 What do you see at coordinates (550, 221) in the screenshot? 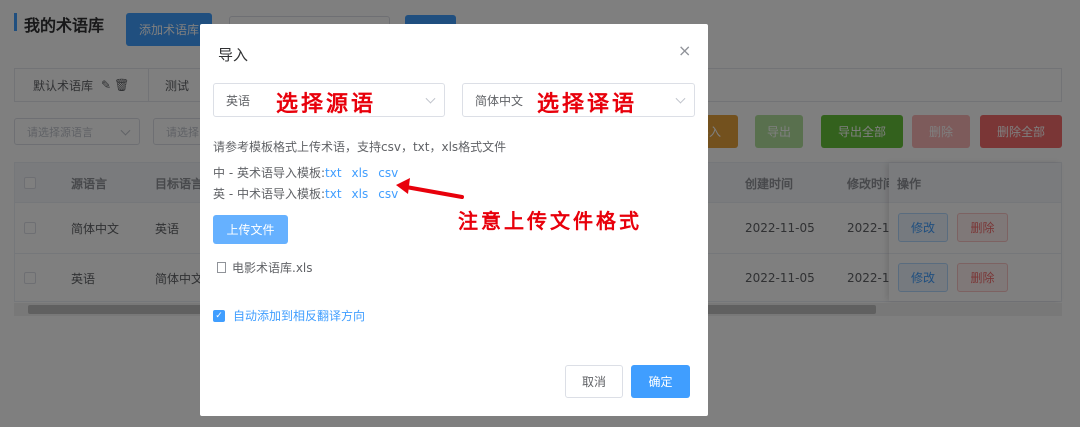
I see `annotation-format: 注意上传文件格式` at bounding box center [550, 221].